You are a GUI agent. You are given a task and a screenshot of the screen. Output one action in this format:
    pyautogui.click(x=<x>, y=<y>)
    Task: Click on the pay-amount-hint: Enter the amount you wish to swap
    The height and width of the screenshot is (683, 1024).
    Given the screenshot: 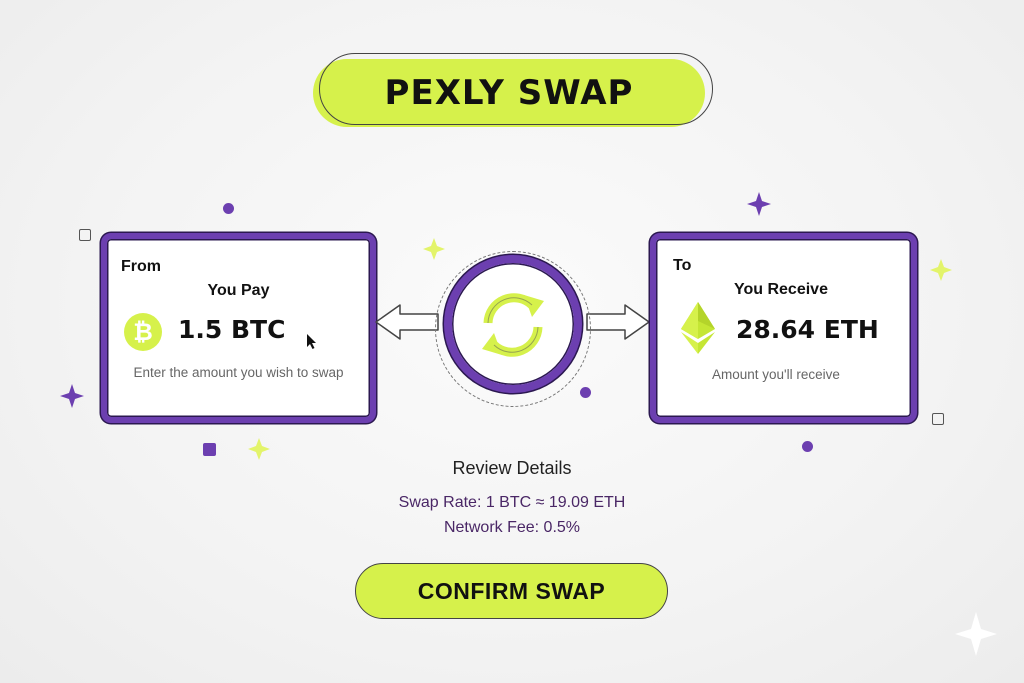 What is the action you would take?
    pyautogui.click(x=238, y=372)
    